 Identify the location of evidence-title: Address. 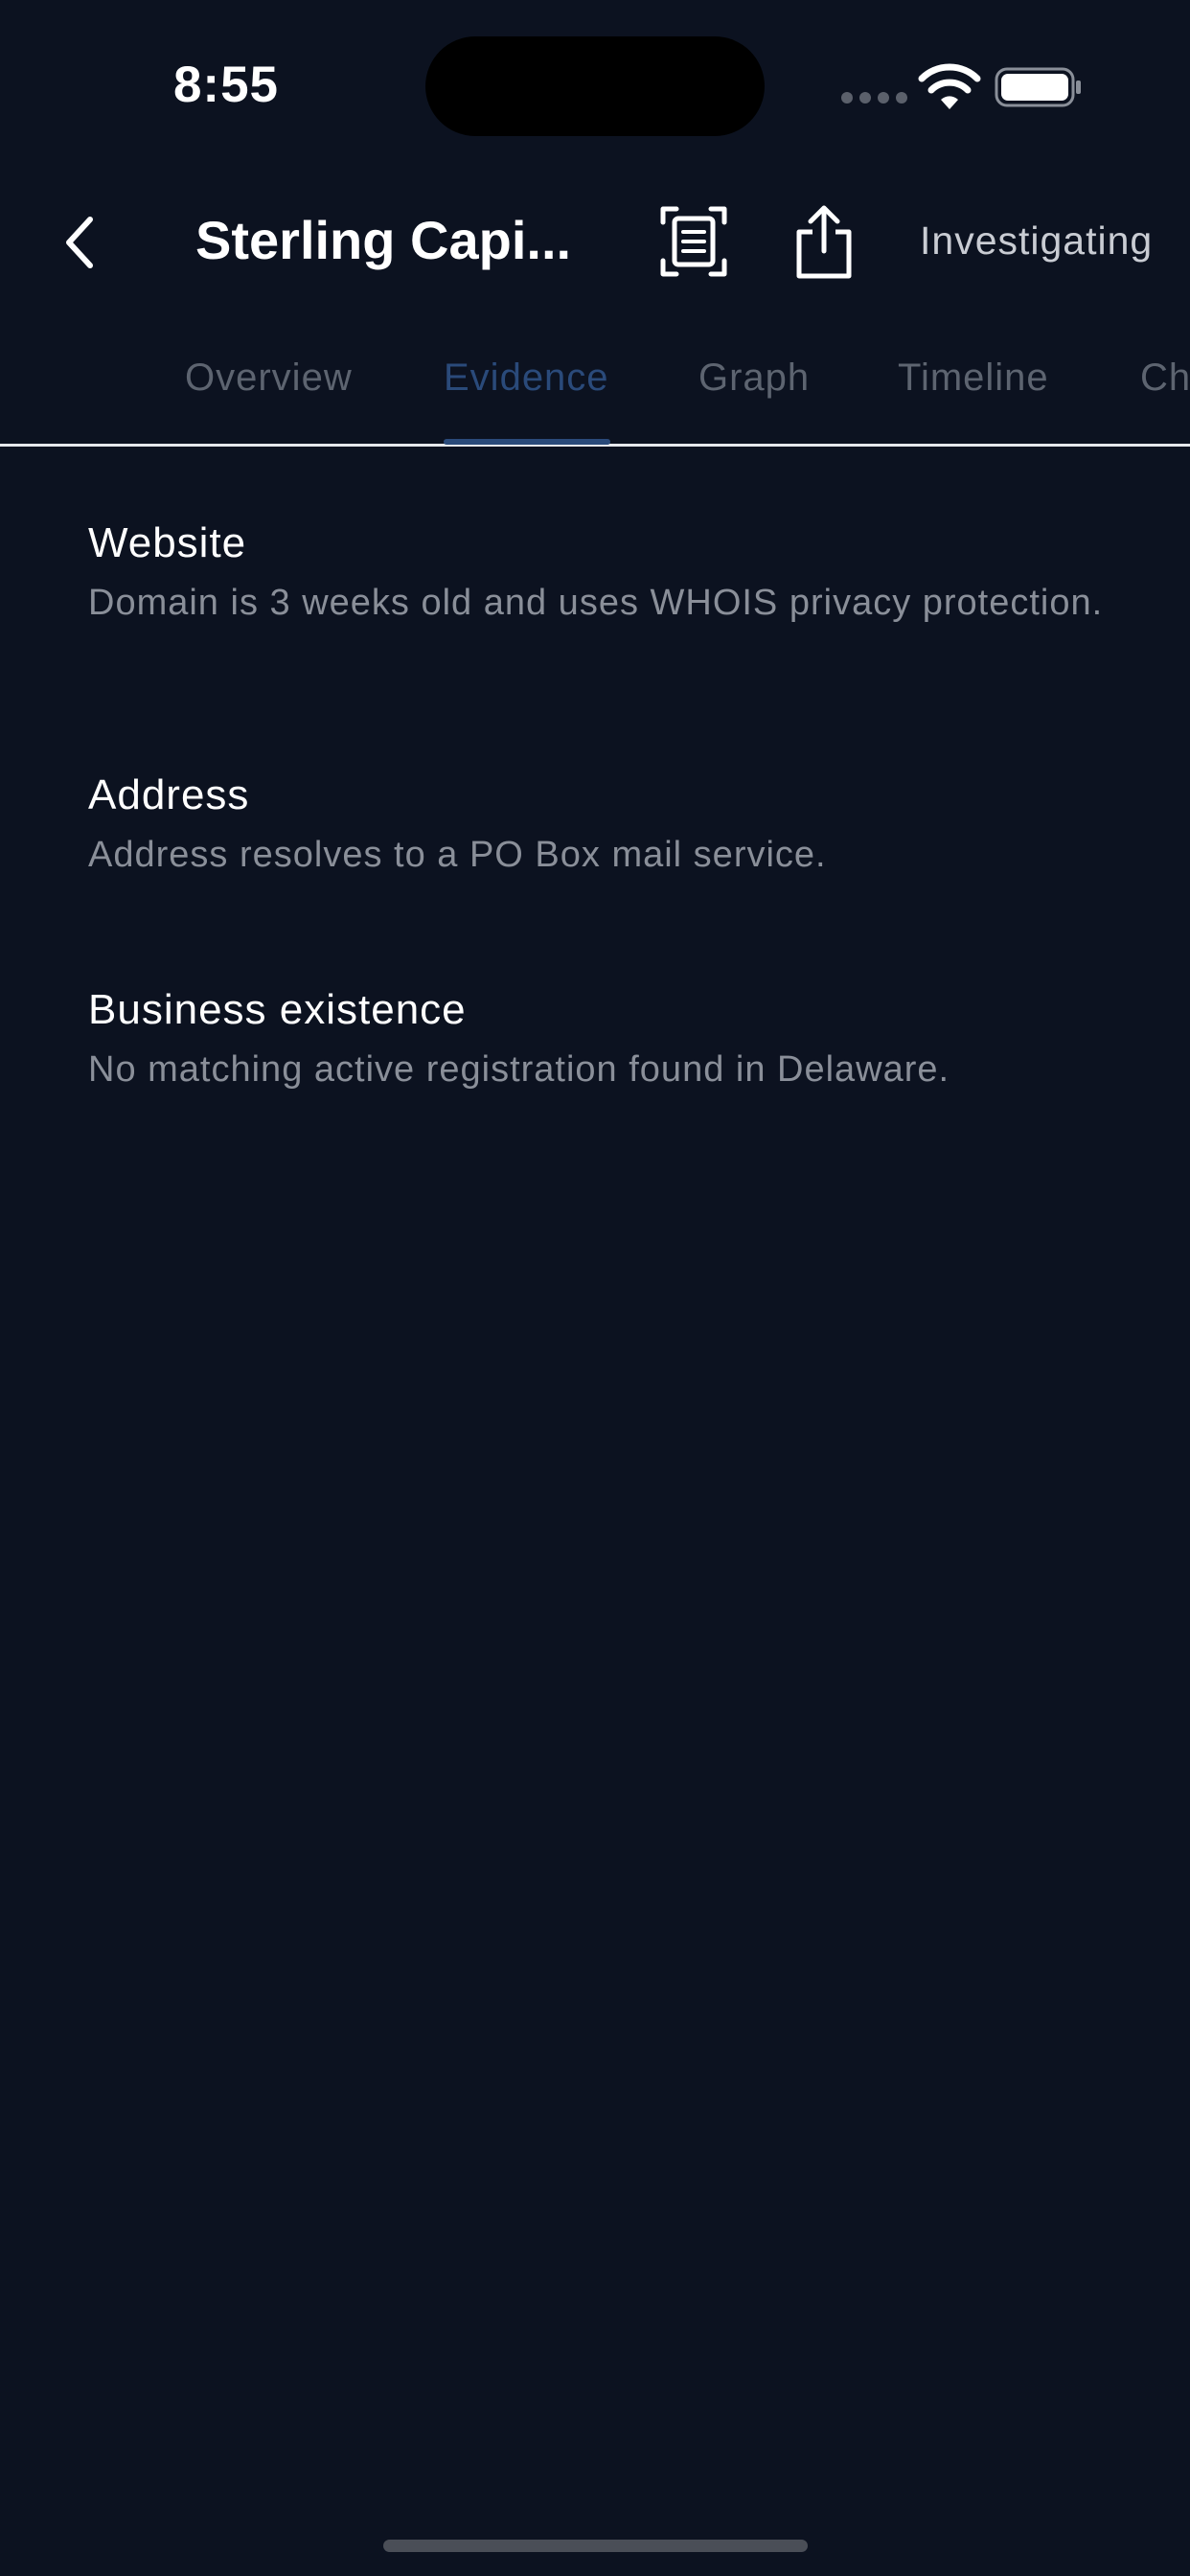
(169, 794).